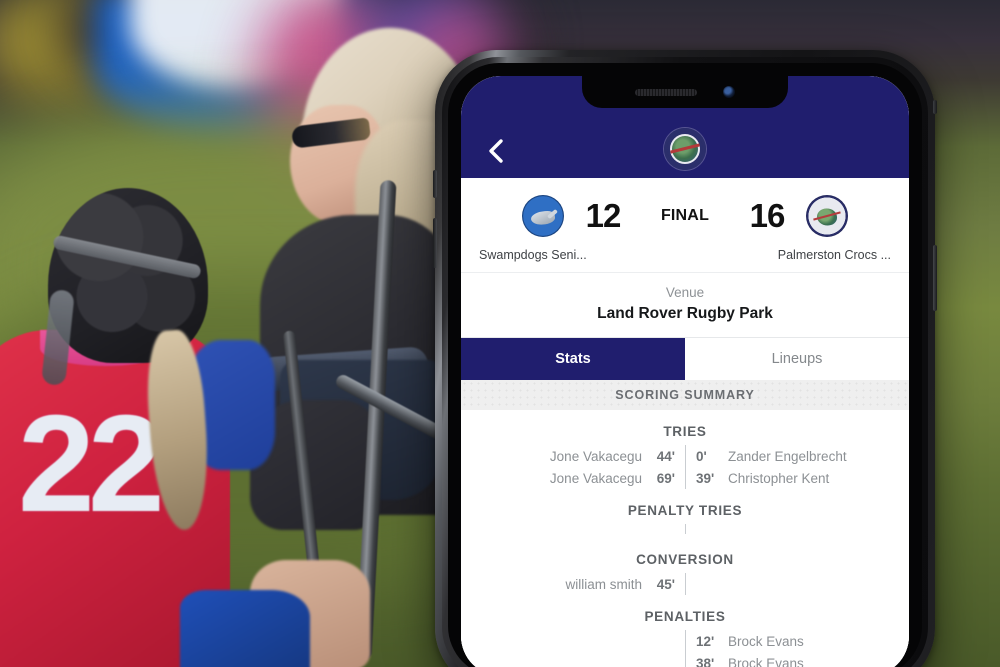  I want to click on scoring-category-title: PENALTIES, so click(685, 617).